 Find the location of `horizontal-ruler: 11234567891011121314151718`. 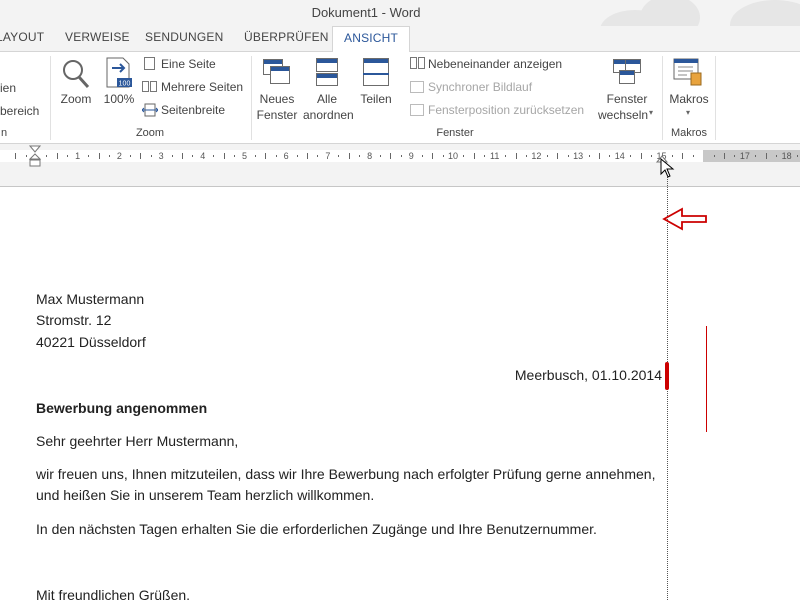

horizontal-ruler: 11234567891011121314151718 is located at coordinates (400, 156).